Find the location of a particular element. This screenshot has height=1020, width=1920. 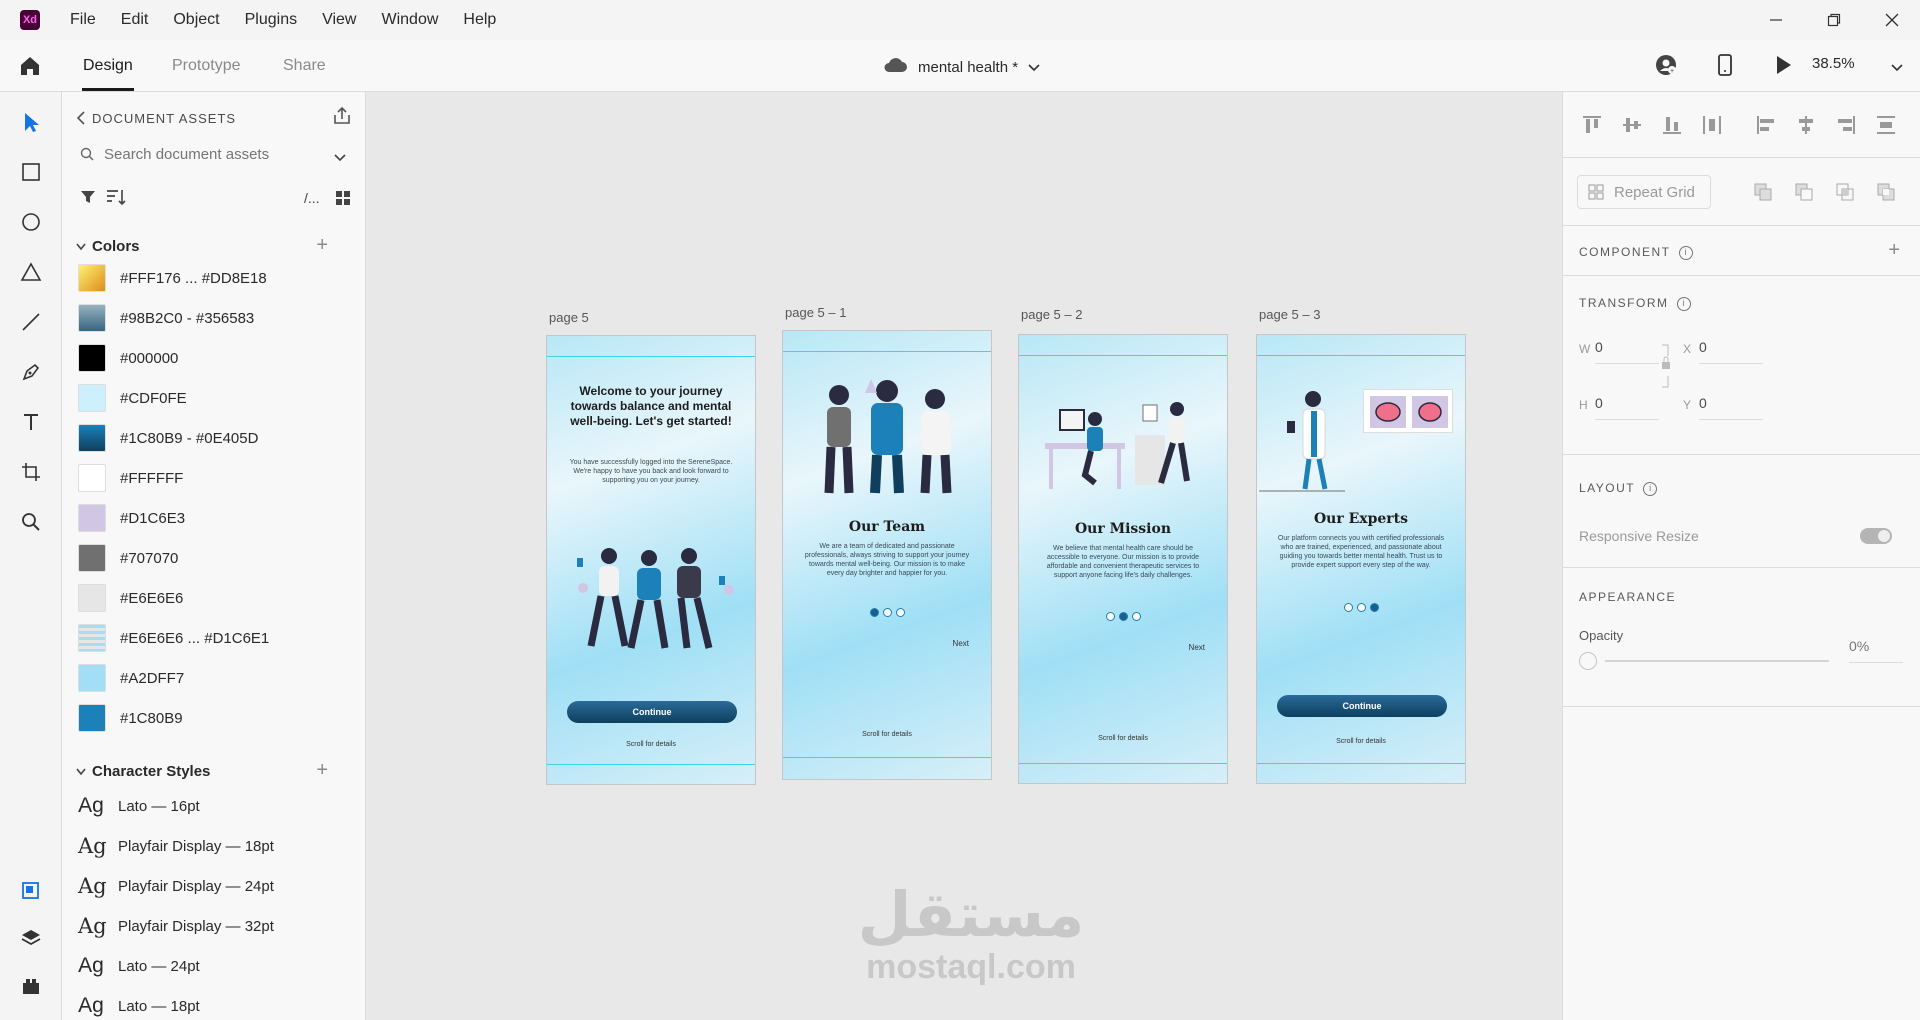

character-style-row: Ag Lato — 16pt is located at coordinates (139, 806).